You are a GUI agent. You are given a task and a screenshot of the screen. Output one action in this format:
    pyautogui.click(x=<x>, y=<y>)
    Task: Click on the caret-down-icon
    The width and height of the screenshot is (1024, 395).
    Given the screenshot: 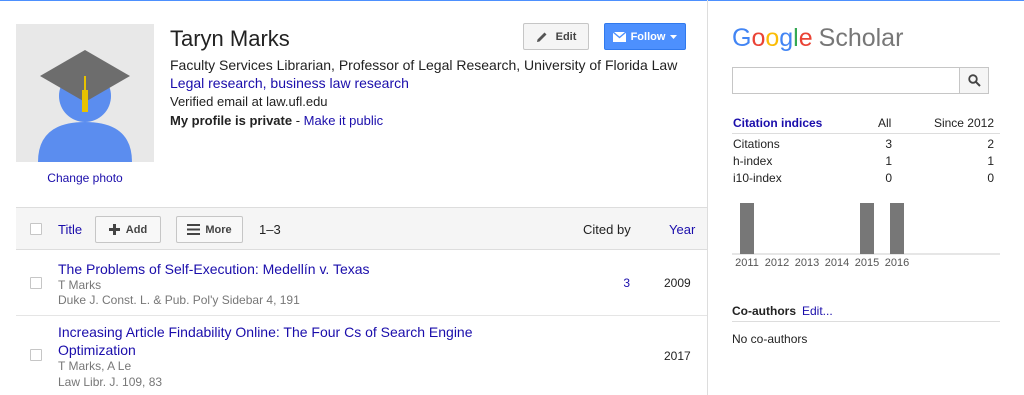 What is the action you would take?
    pyautogui.click(x=674, y=36)
    